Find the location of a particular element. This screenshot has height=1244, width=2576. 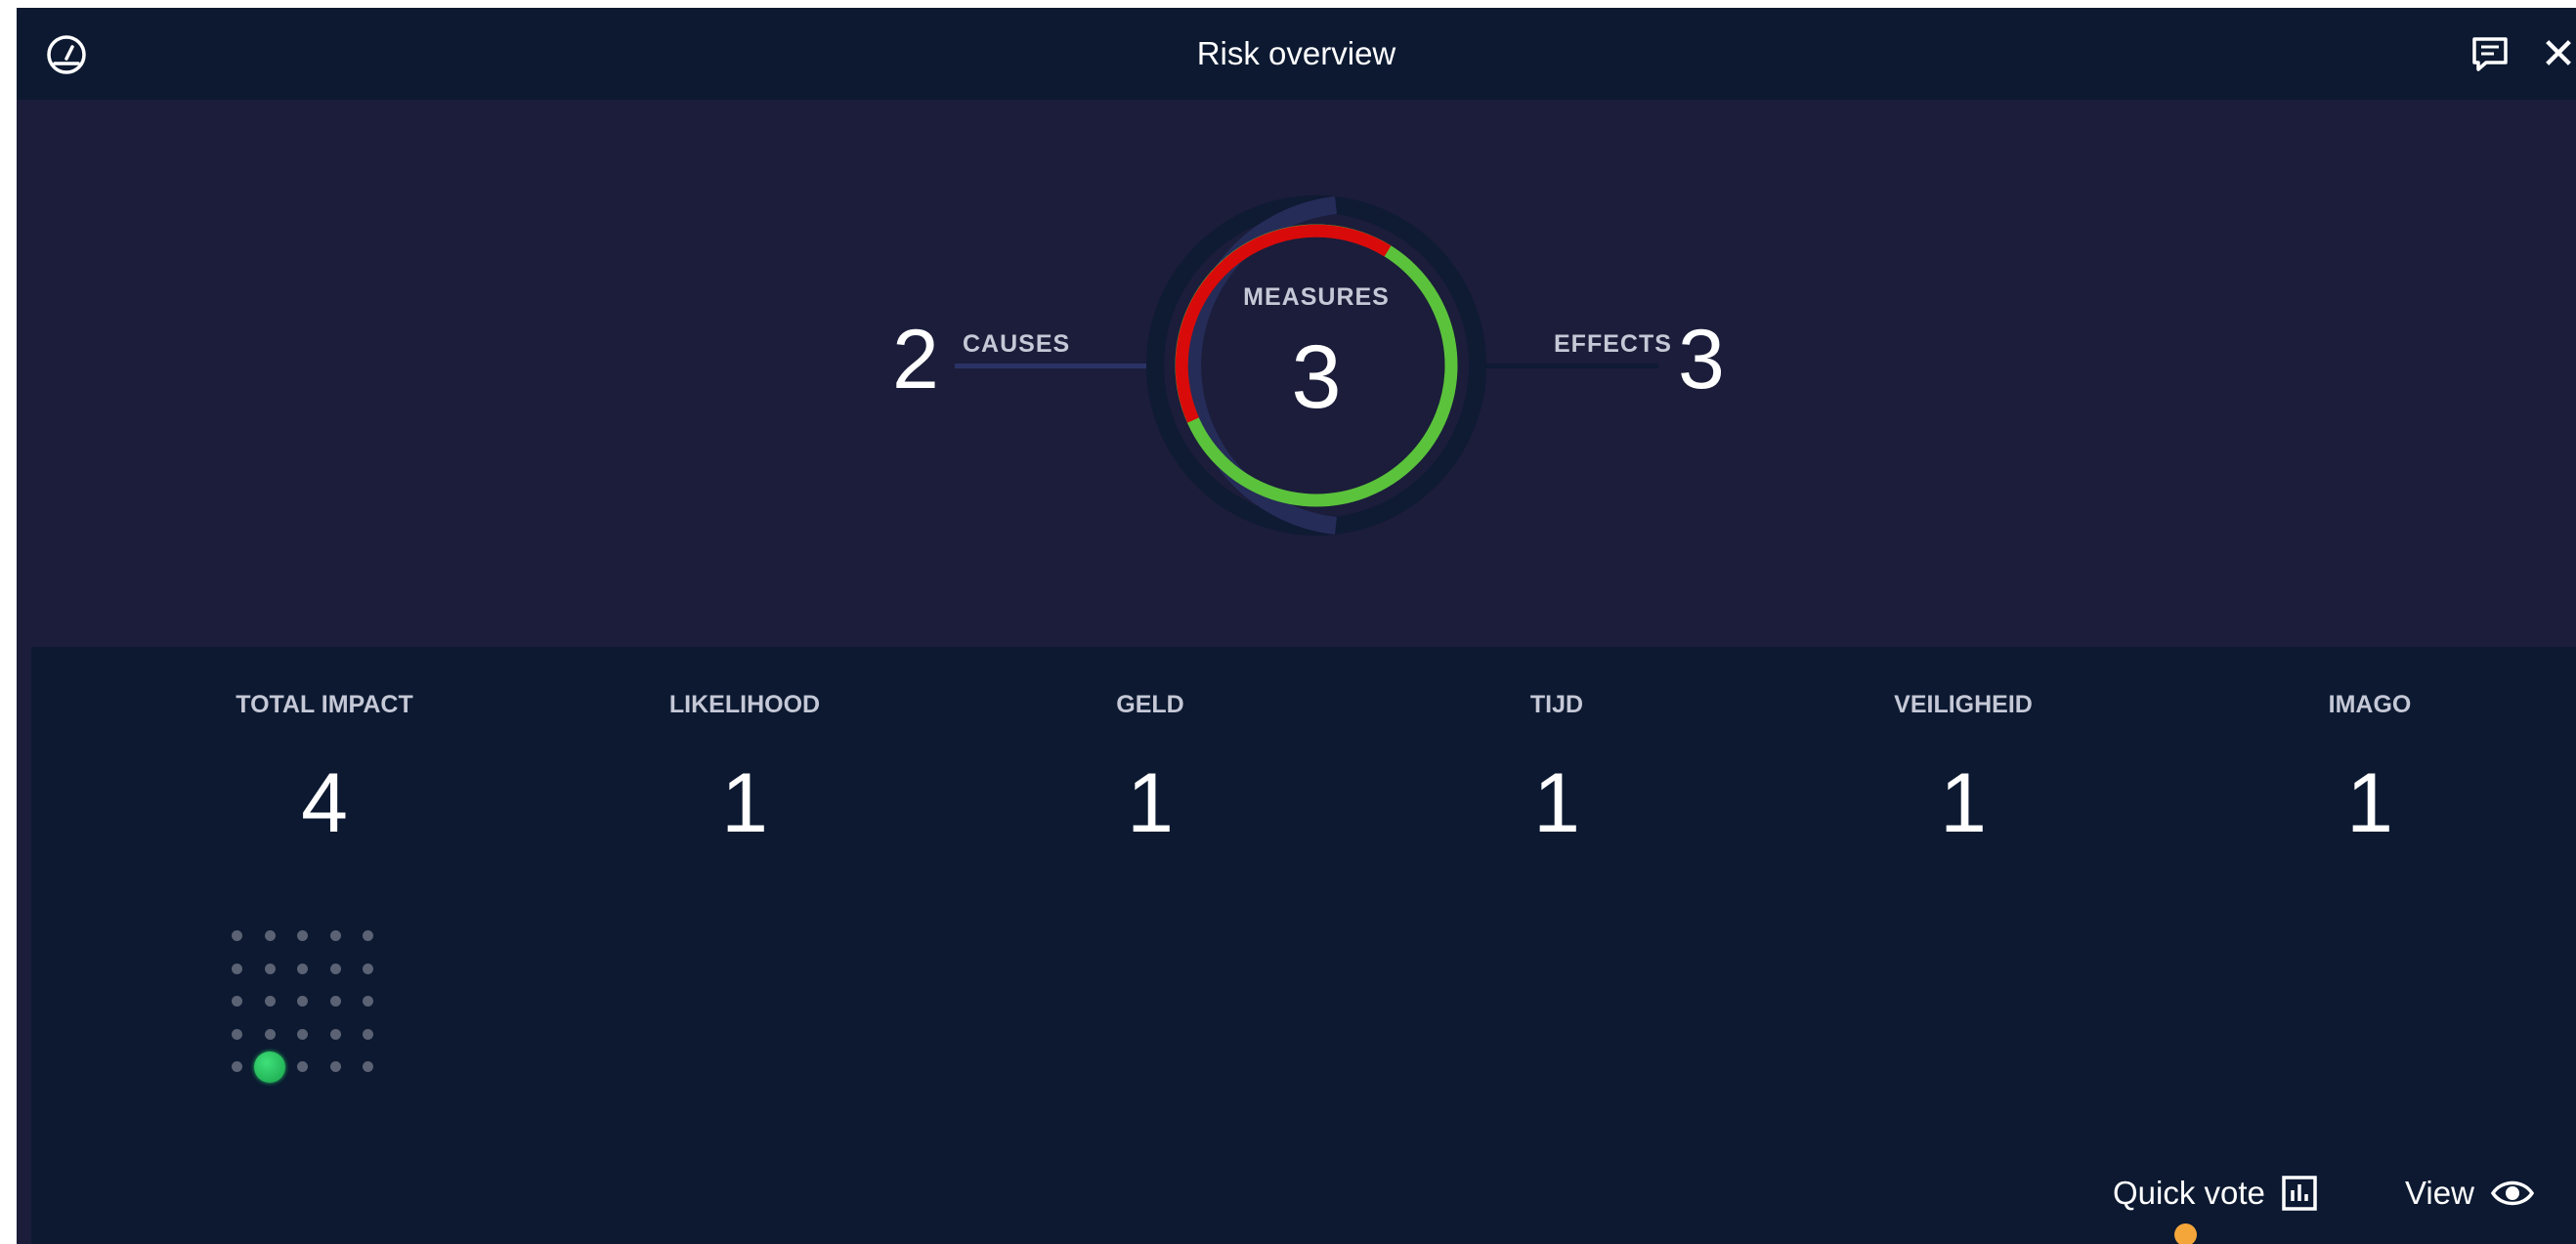

close-button: ✕ is located at coordinates (2556, 54).